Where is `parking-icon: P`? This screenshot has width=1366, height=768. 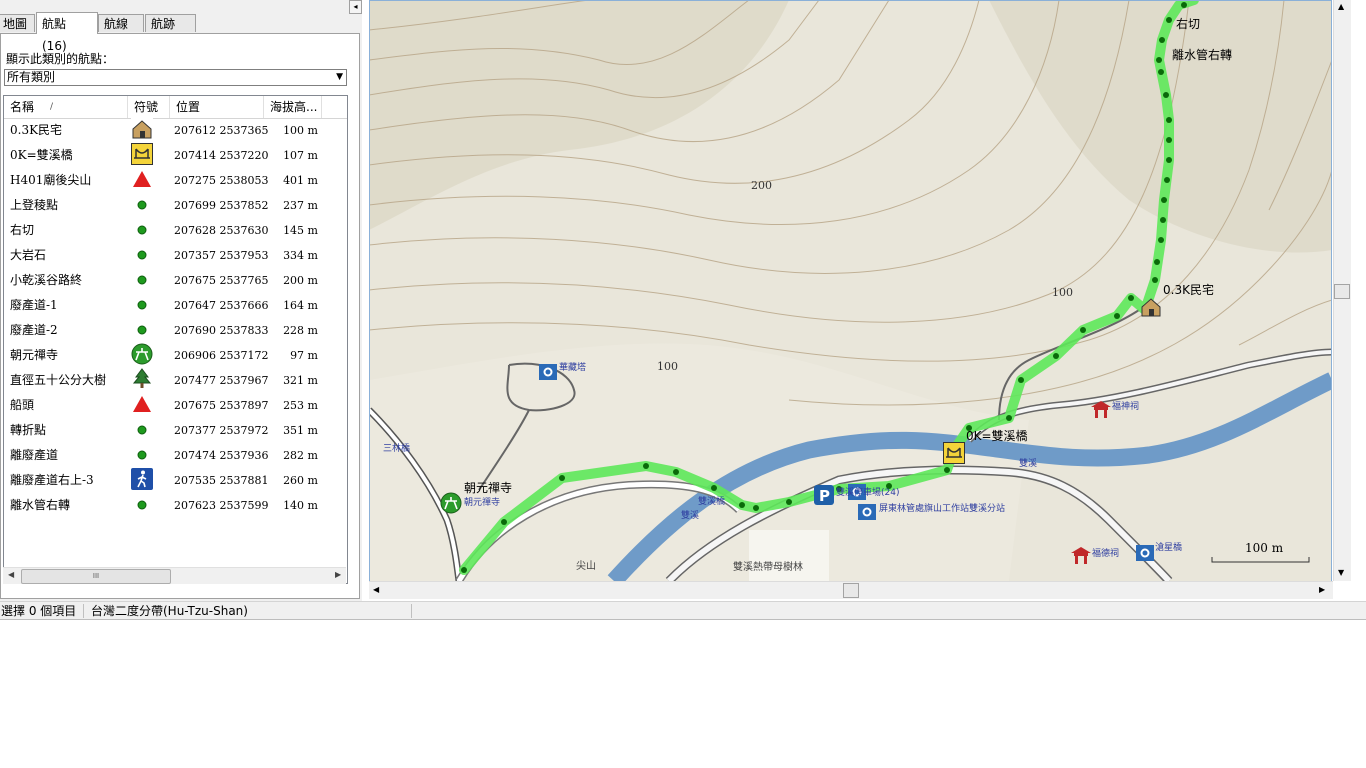 parking-icon: P is located at coordinates (824, 495).